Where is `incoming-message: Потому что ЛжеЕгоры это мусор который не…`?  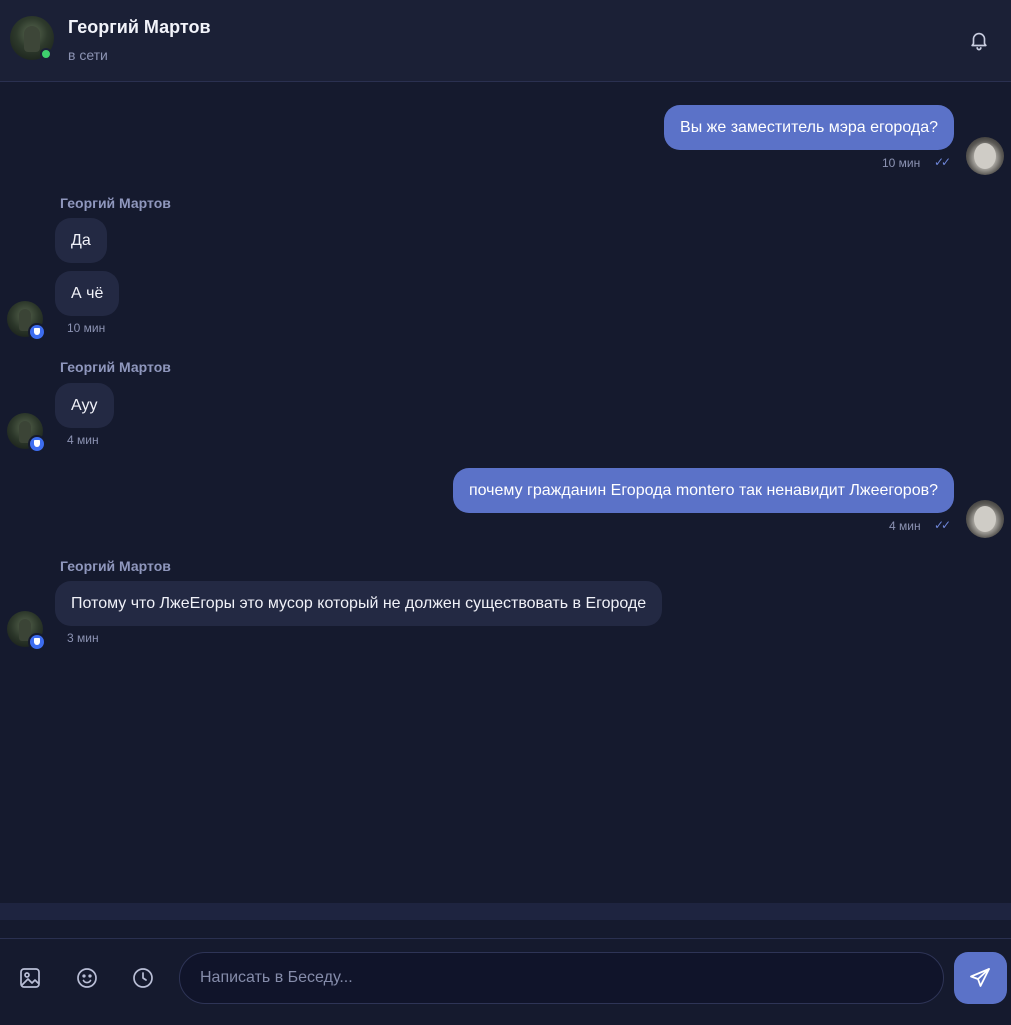
incoming-message: Потому что ЛжеЕгоры это мусор который не… is located at coordinates (359, 603).